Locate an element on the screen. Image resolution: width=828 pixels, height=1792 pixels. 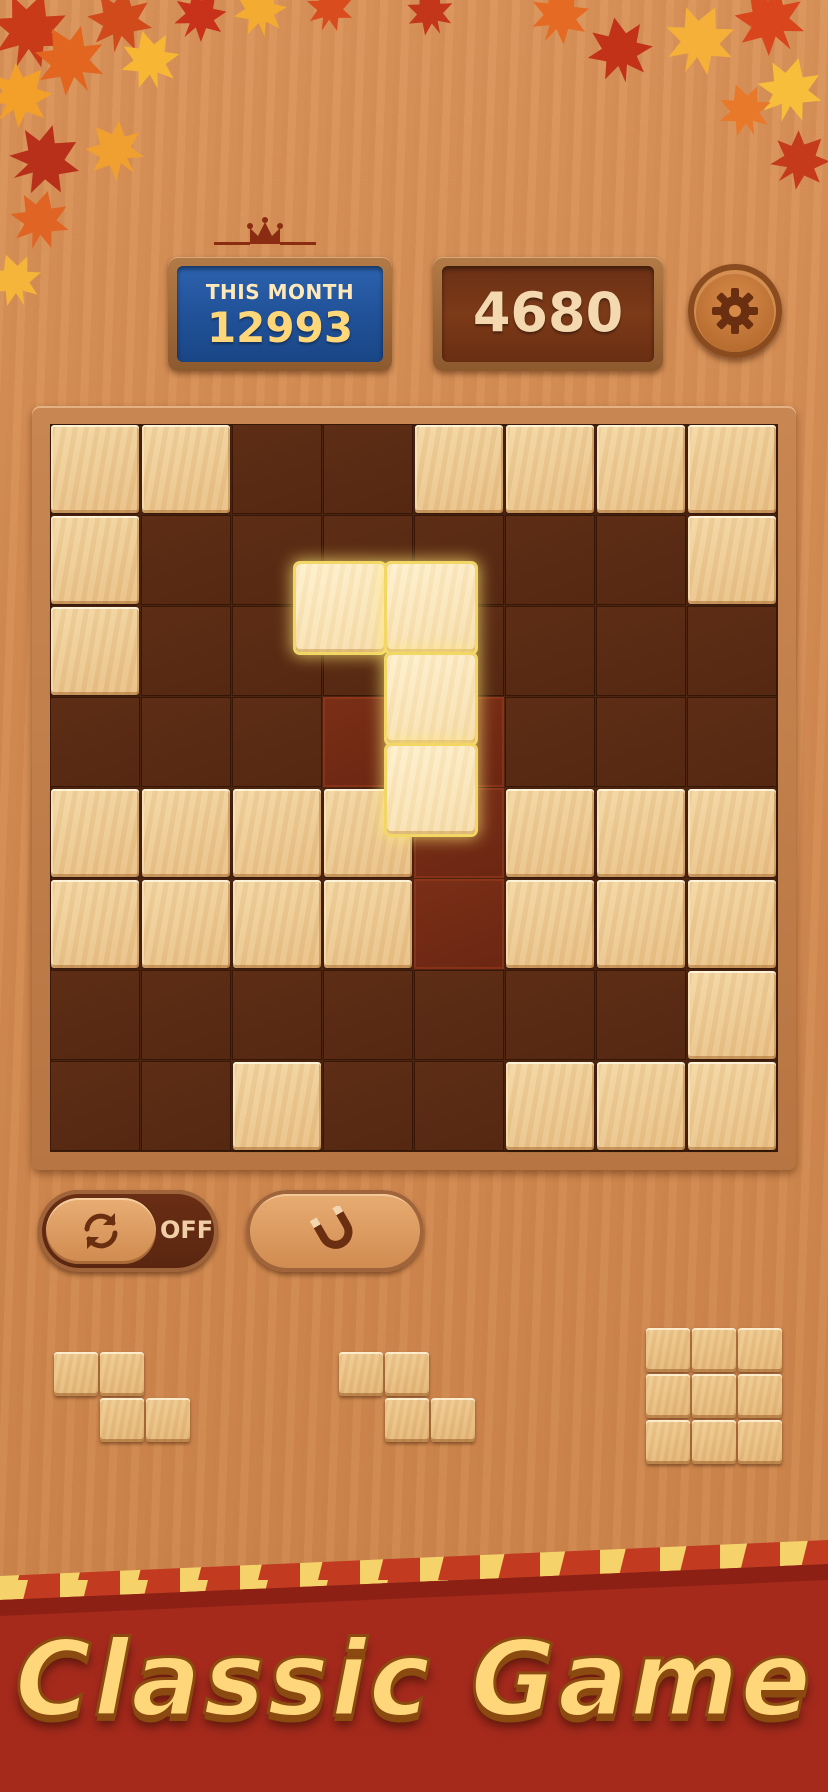
tray-piece-square is located at coordinates (716, 1398).